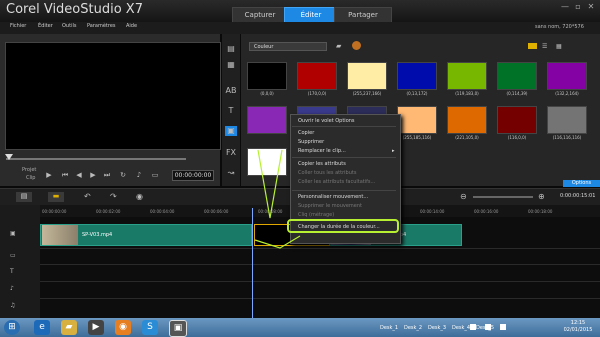  I want to click on clock: 12:15 02/01/2015, so click(578, 327).